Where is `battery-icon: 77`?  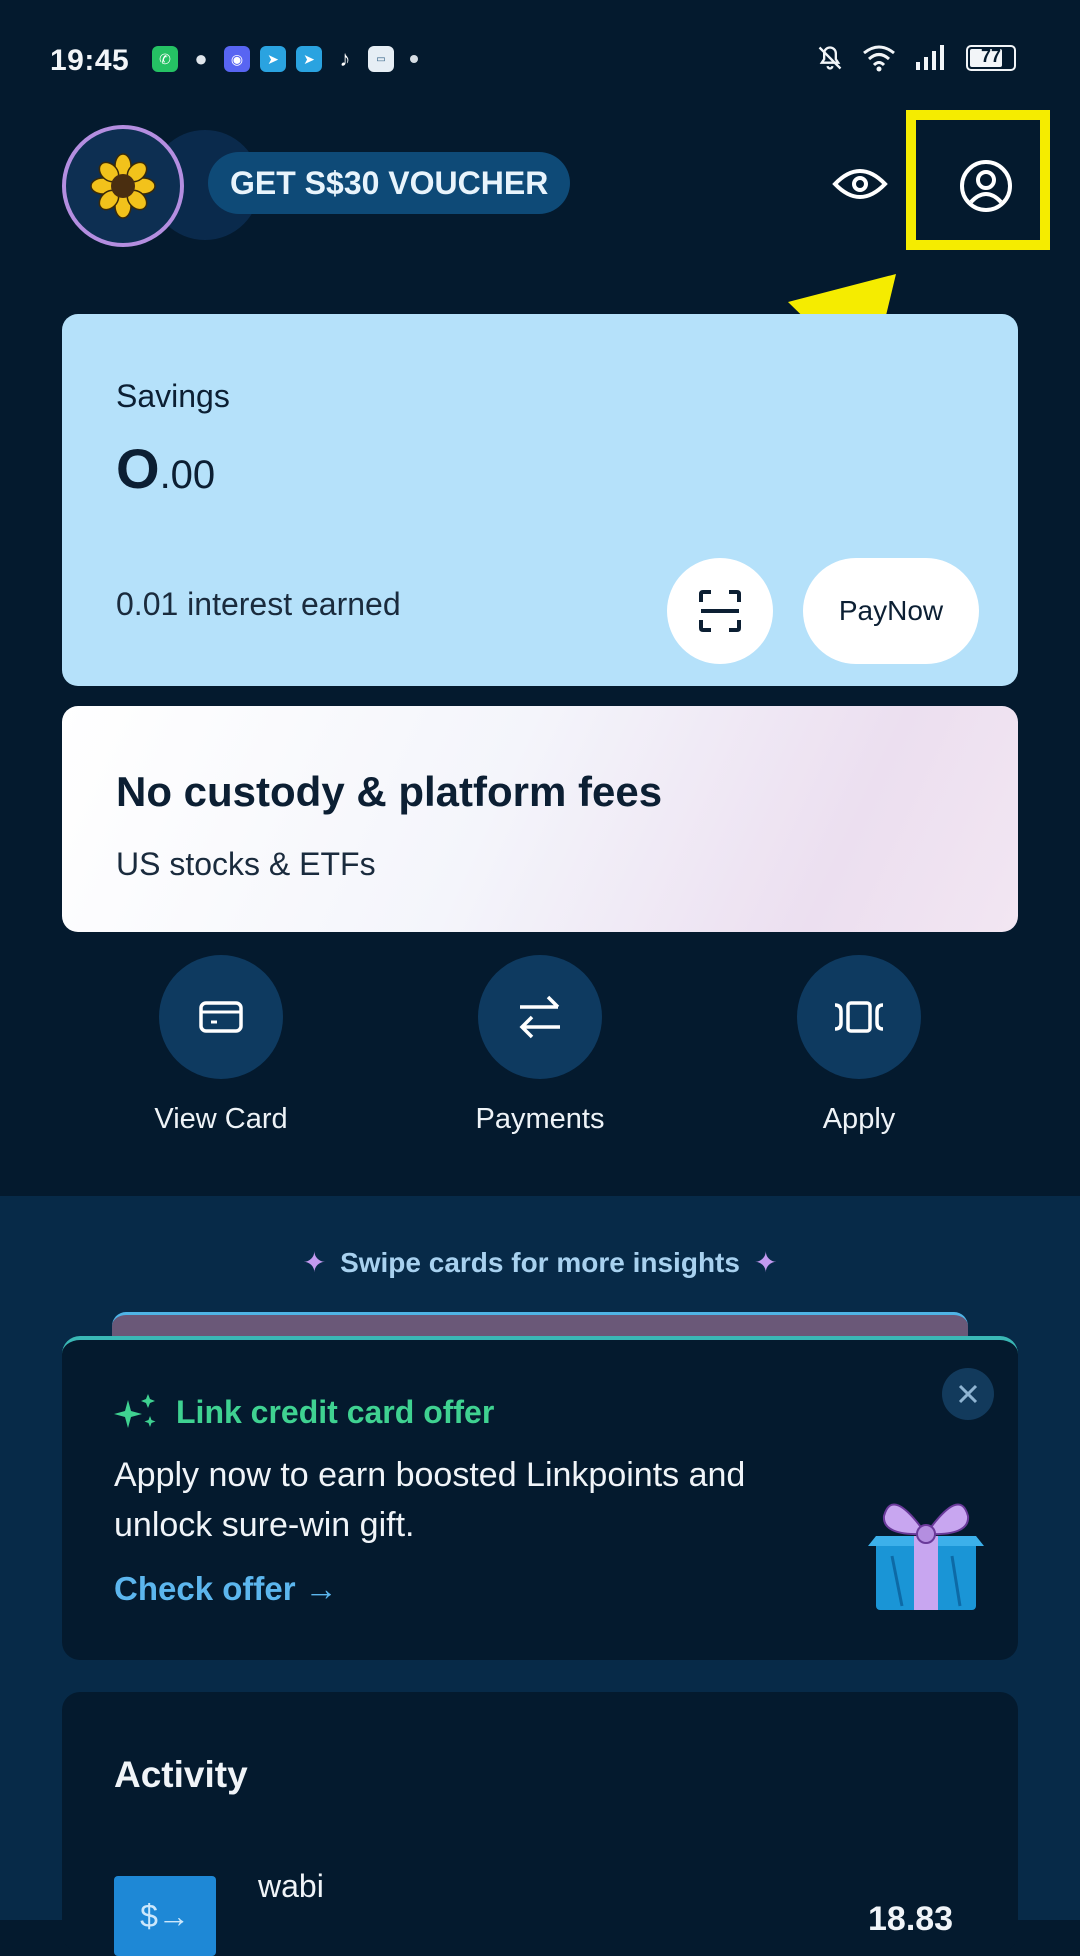
battery-icon: 77 is located at coordinates (991, 58).